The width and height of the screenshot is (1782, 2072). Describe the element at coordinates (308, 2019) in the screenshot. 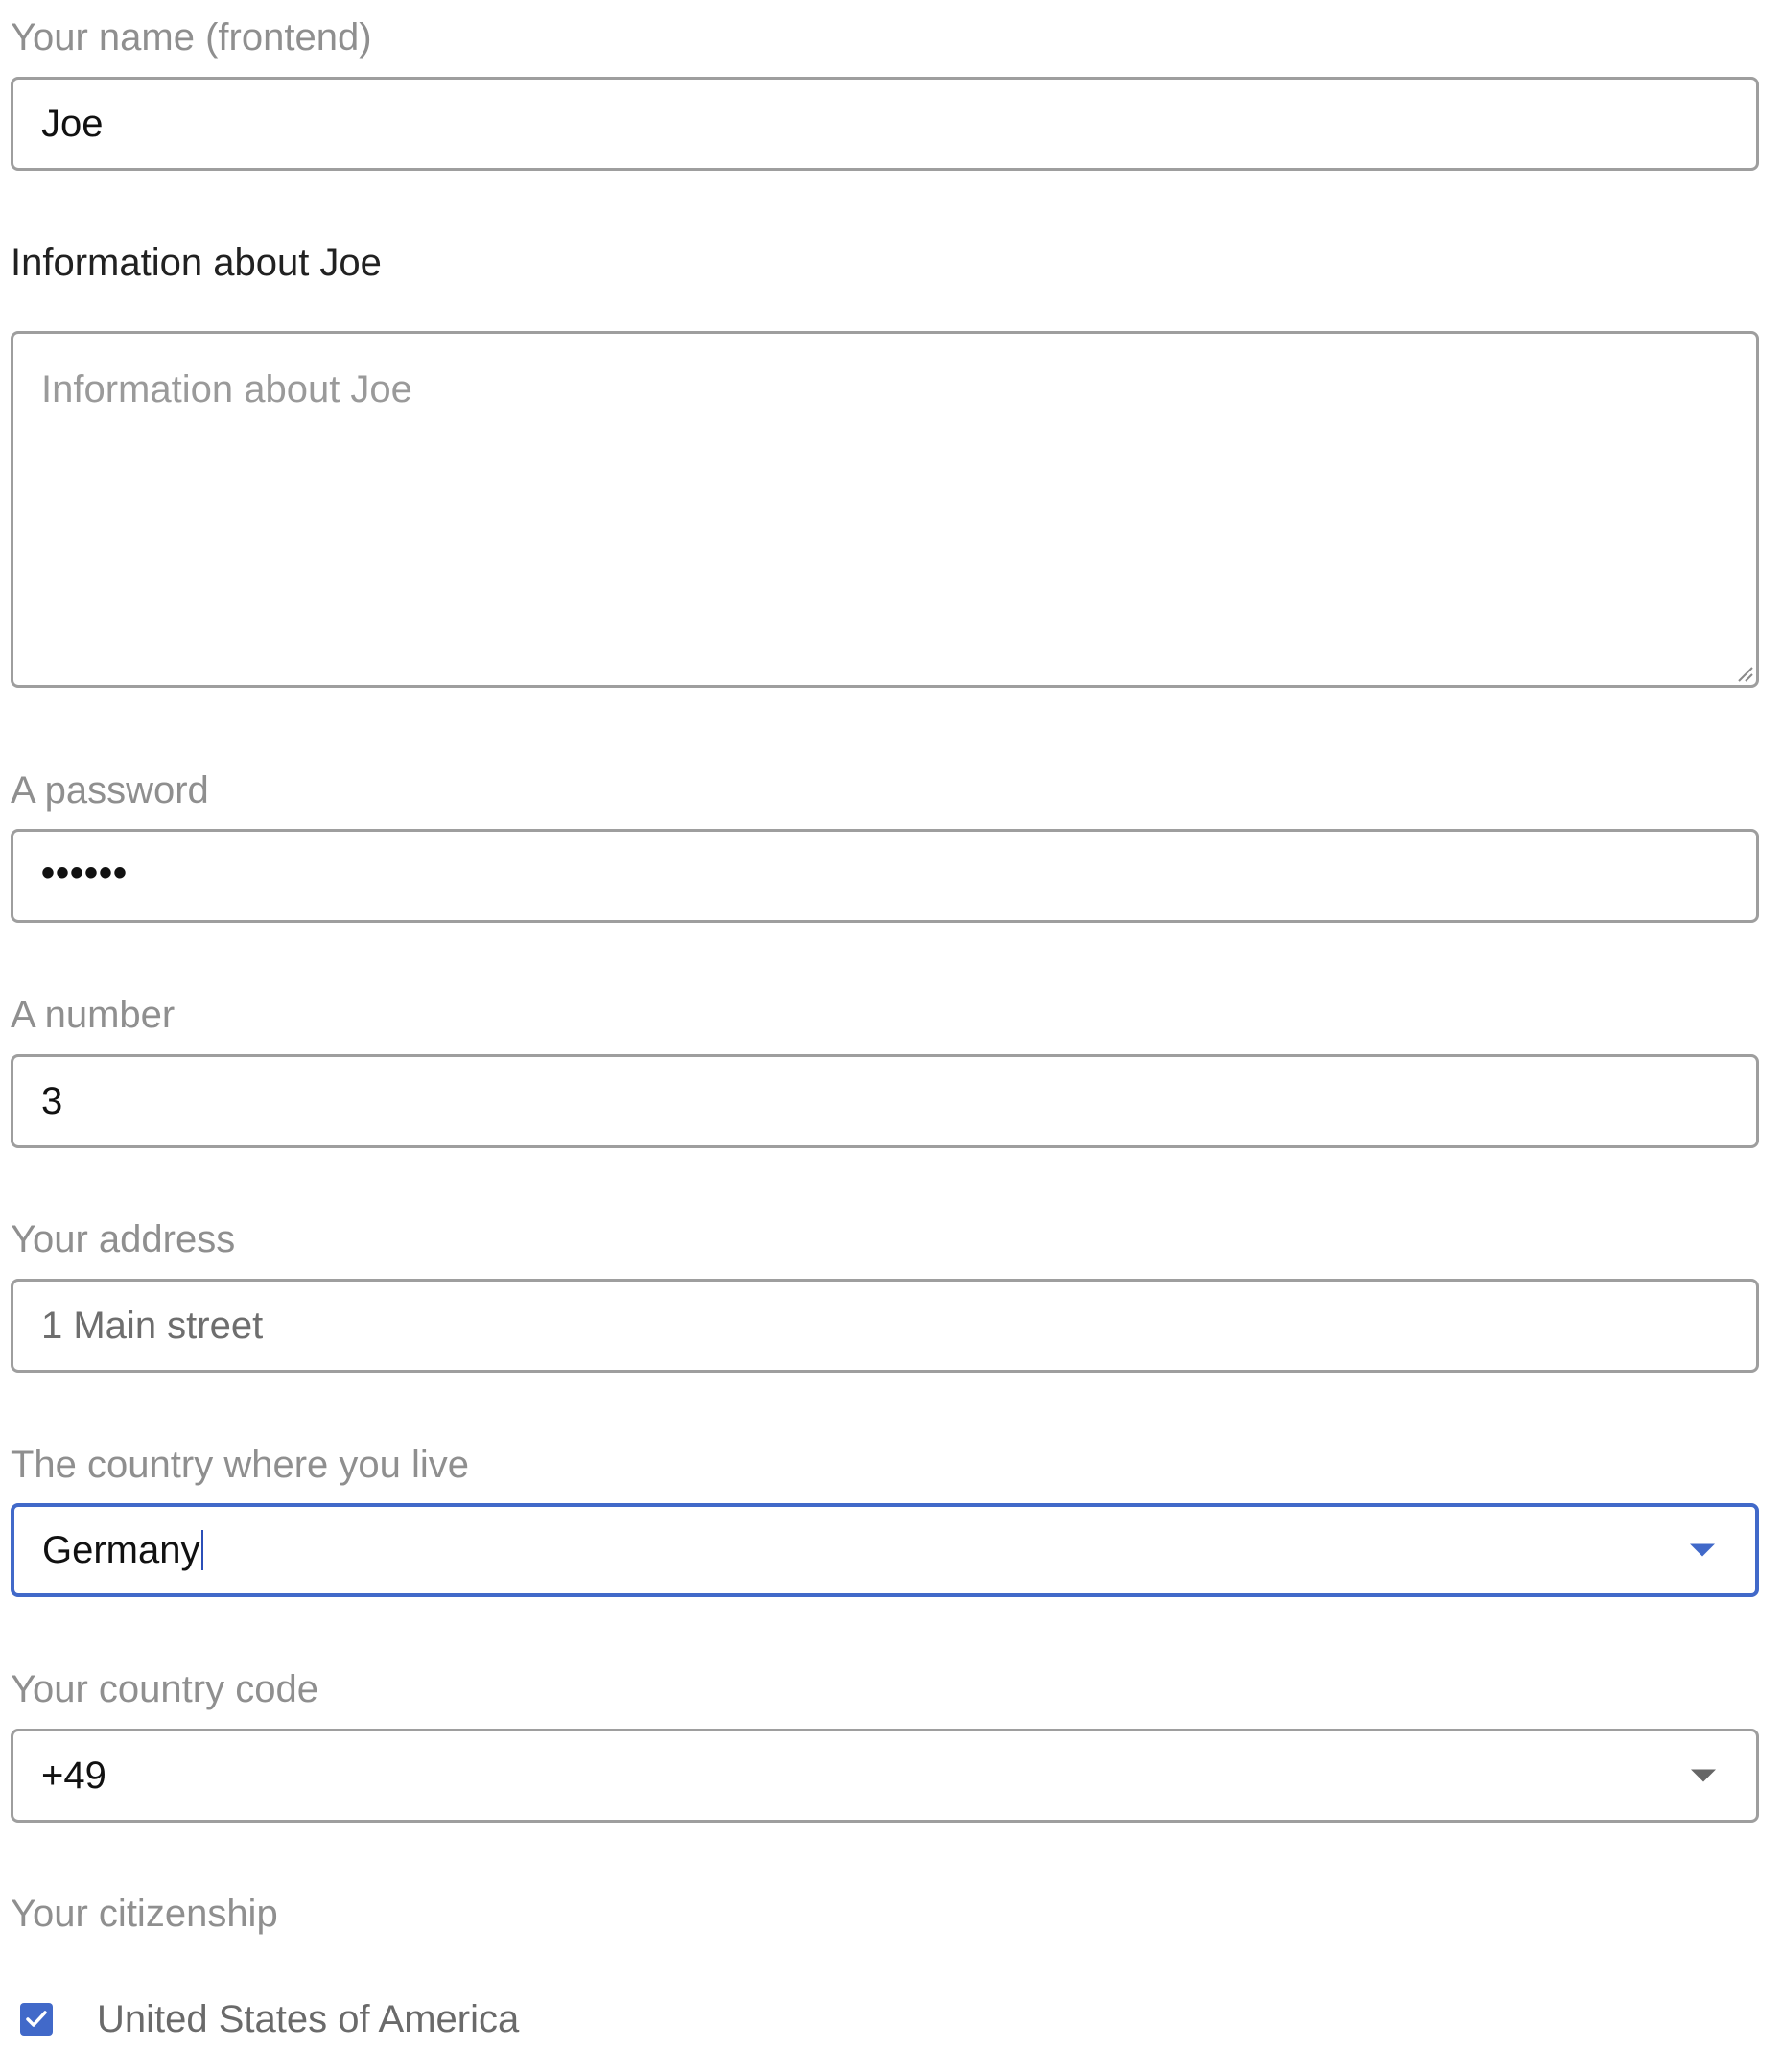

I see `citizenship-option-label: United States of America` at that location.